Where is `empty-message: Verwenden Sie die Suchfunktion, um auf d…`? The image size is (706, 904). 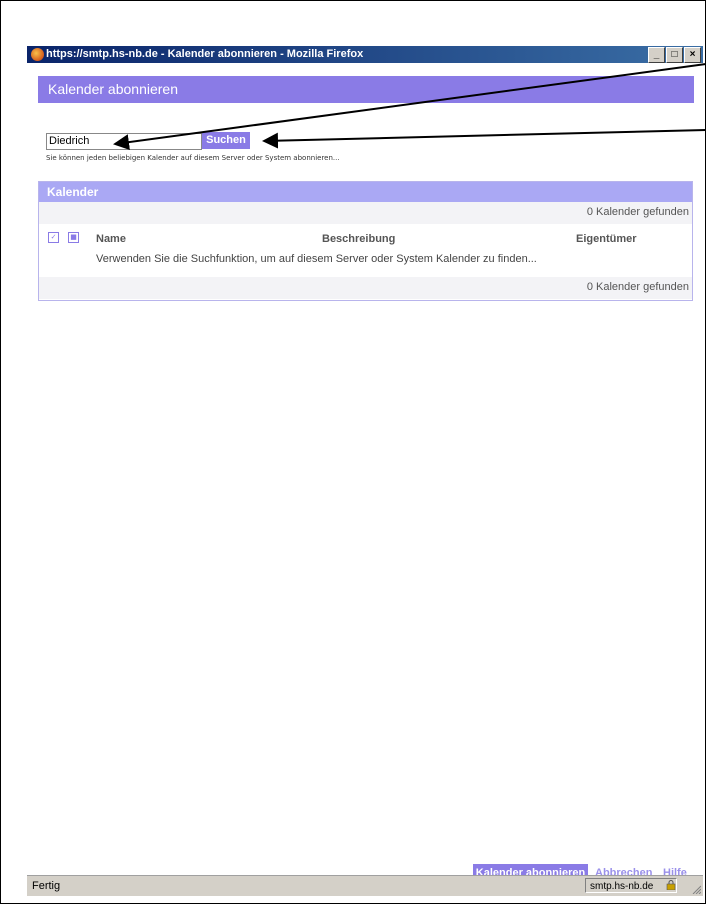 empty-message: Verwenden Sie die Suchfunktion, um auf d… is located at coordinates (316, 259).